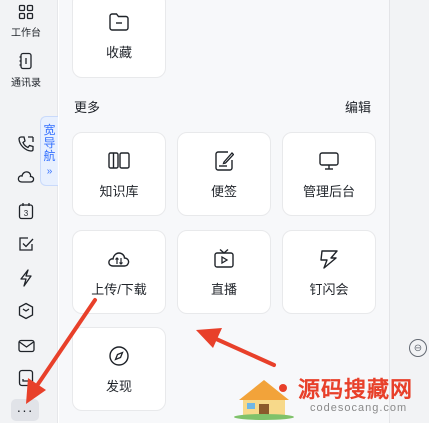 The image size is (429, 423). I want to click on watermark-house-logo, so click(264, 400).